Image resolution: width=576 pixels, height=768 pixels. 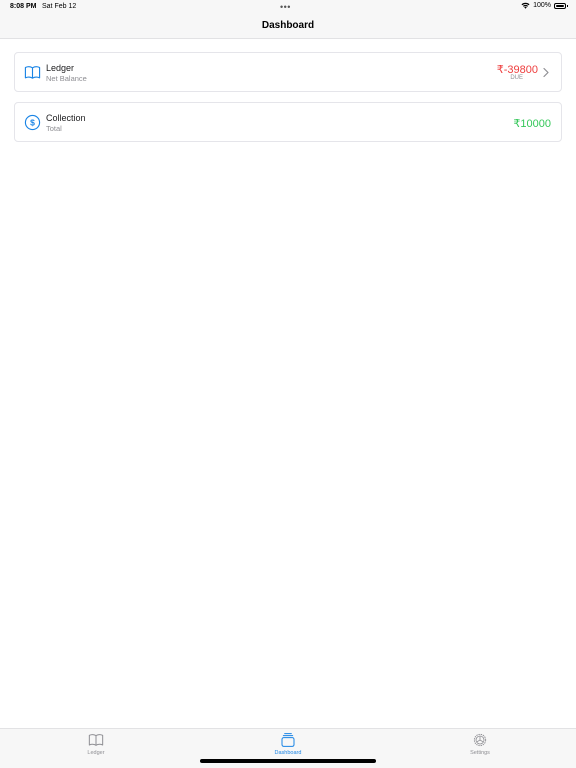 I want to click on tab-ledger-label: Ledger, so click(x=96, y=753).